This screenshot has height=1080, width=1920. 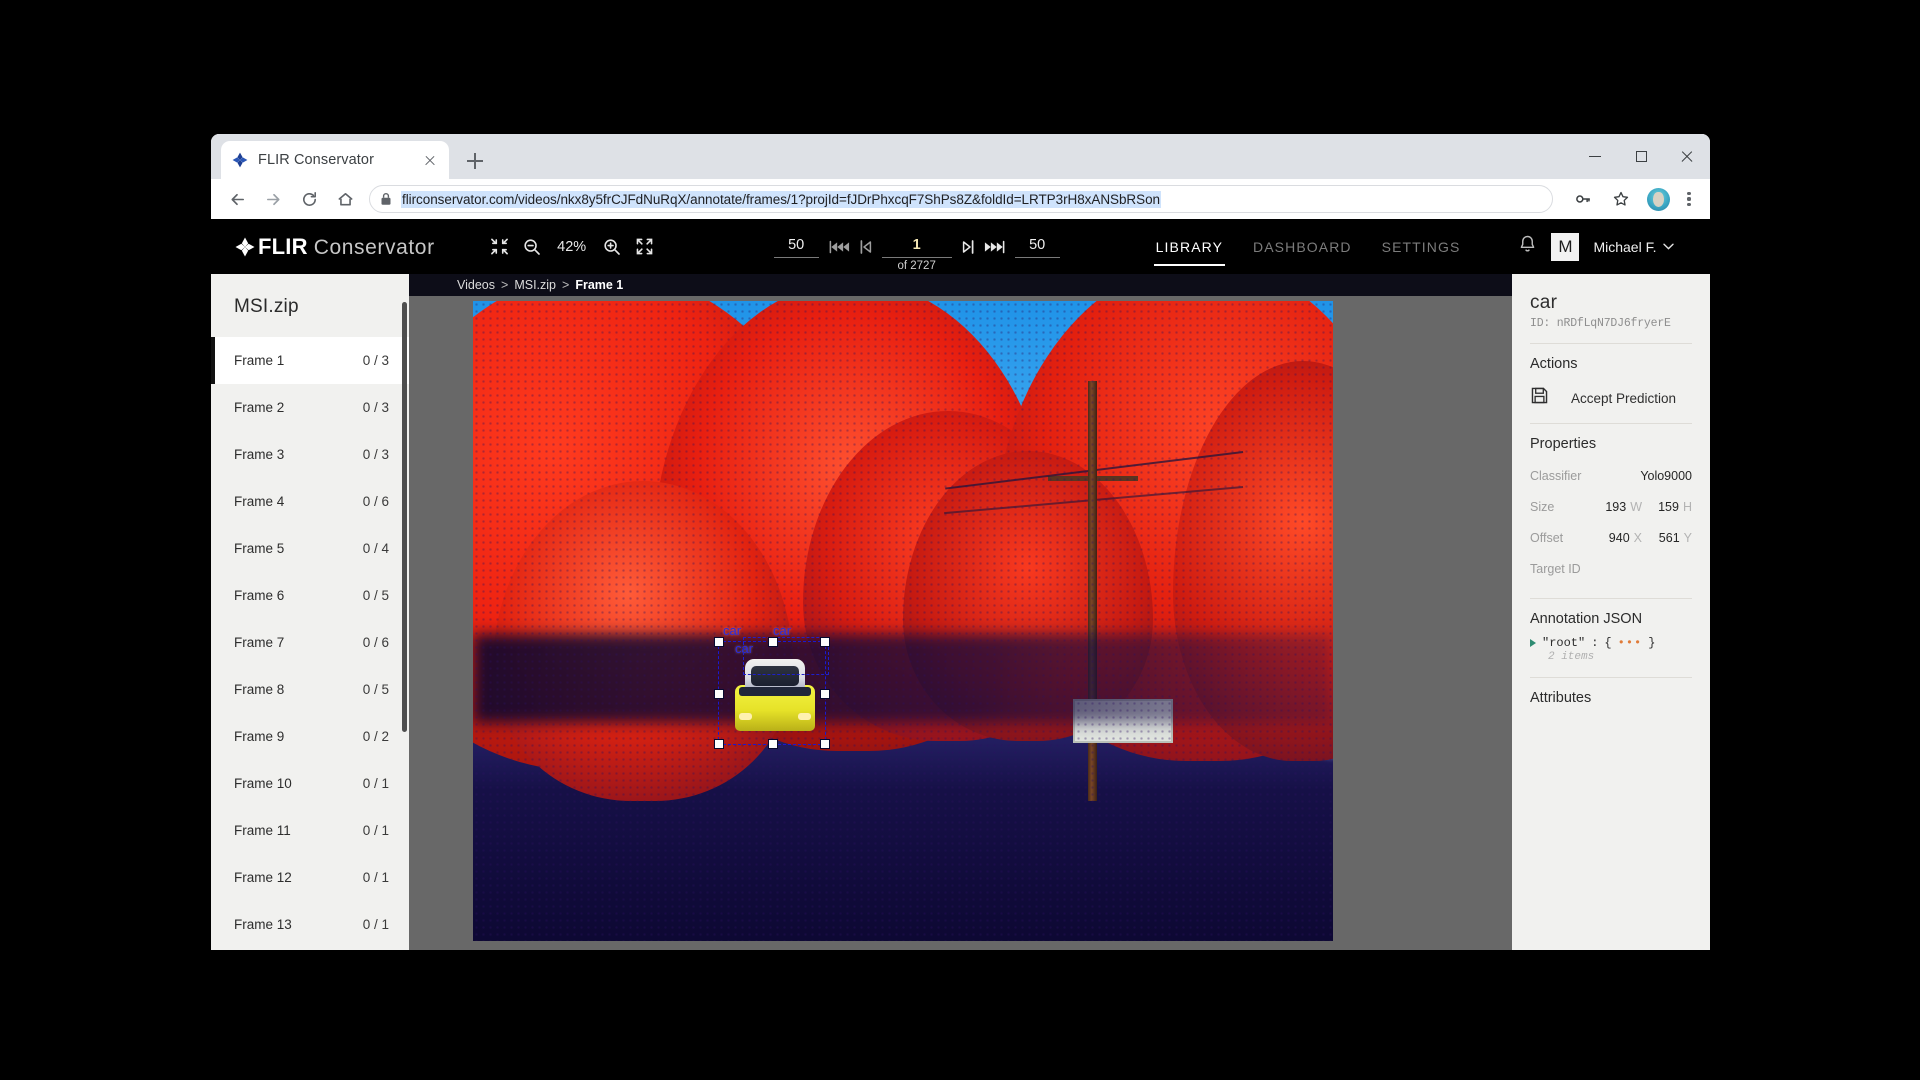 I want to click on resize-handle-bottom-right, so click(x=825, y=744).